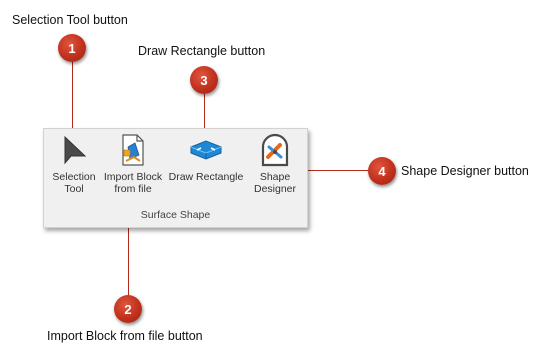 The image size is (549, 360). I want to click on shape-designer-button: Shape Designer, so click(275, 164).